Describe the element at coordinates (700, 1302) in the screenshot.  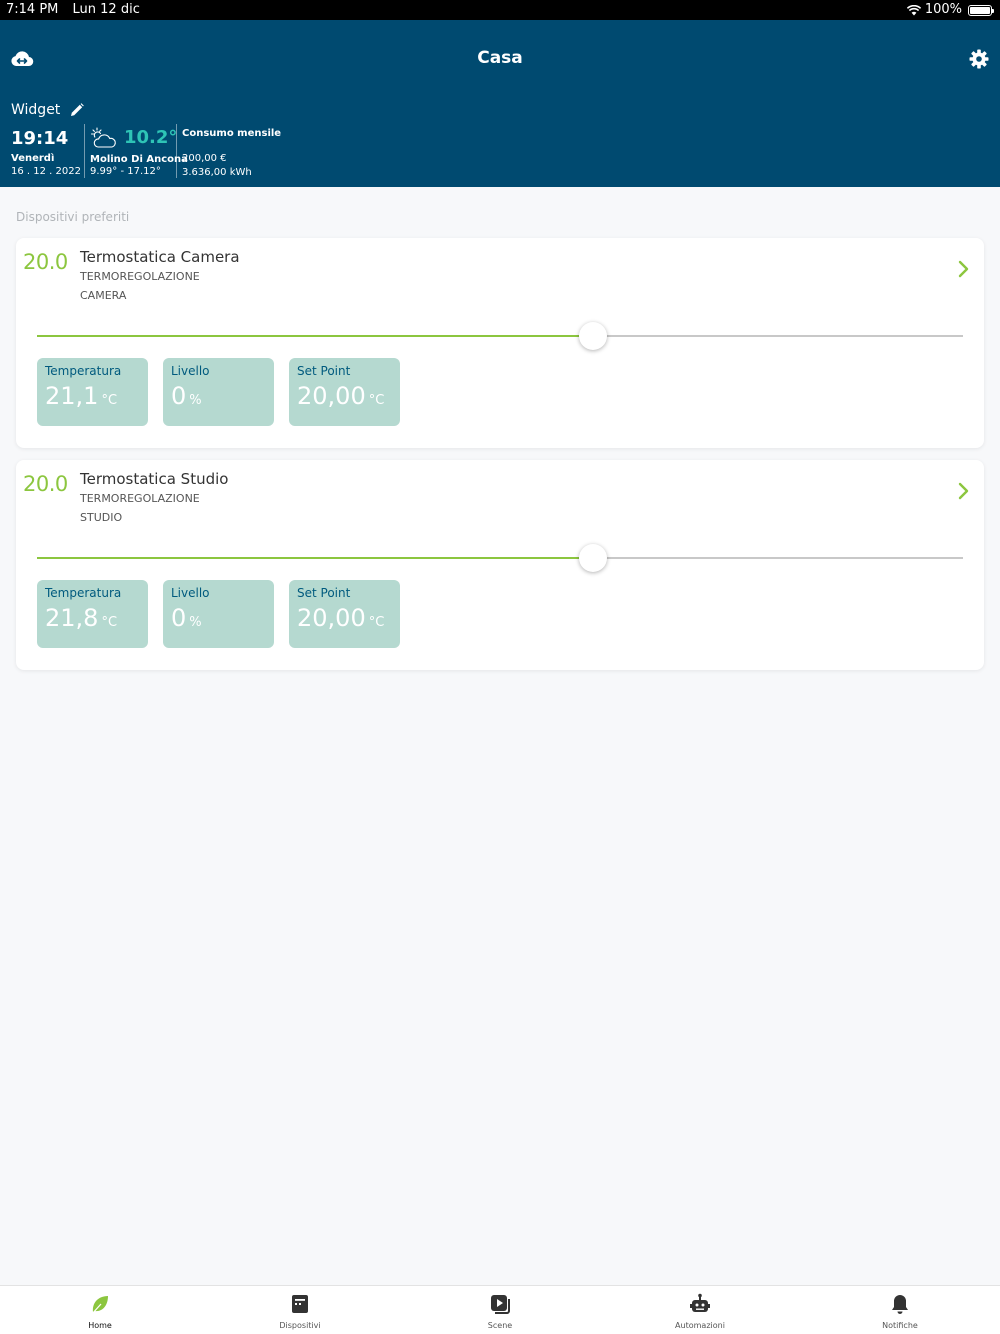
I see `robot-icon` at that location.